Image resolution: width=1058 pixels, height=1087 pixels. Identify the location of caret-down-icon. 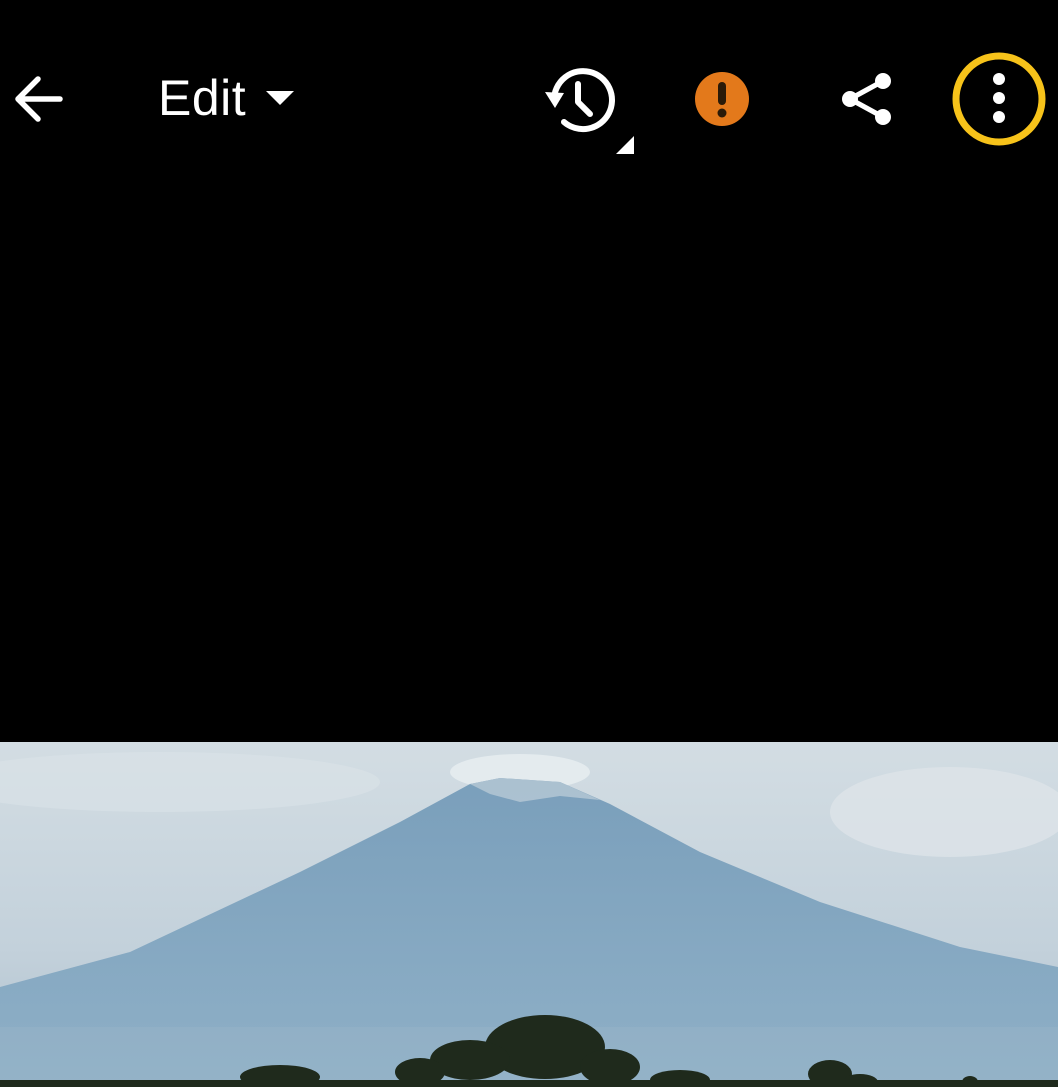
(280, 98).